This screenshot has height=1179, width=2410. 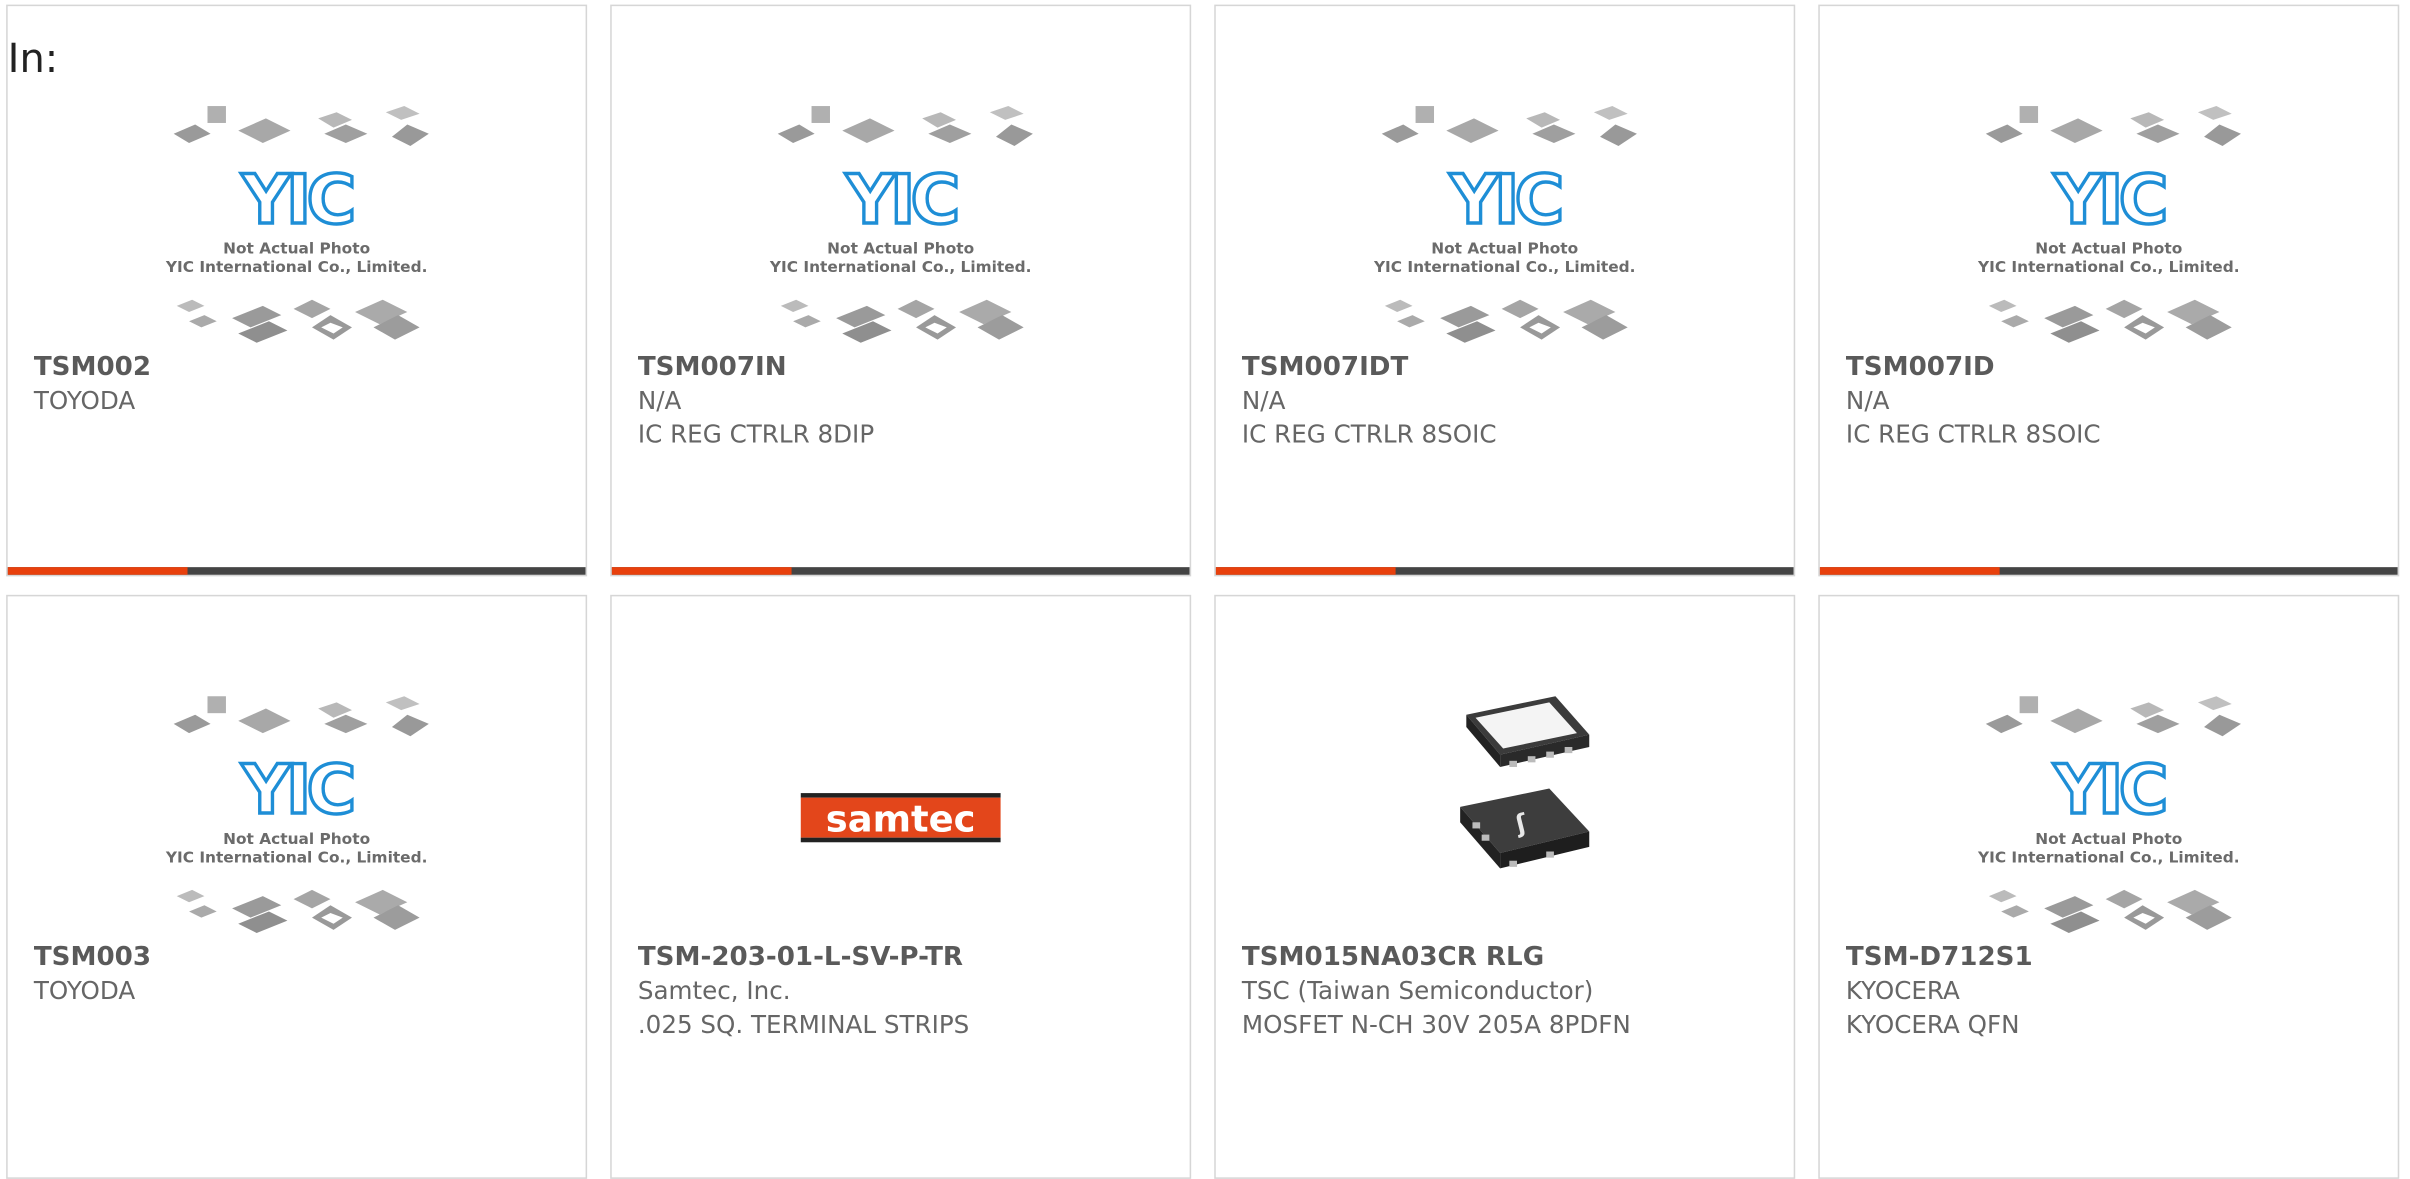 I want to click on pdfn-package-image: ʃ, so click(x=1525, y=782).